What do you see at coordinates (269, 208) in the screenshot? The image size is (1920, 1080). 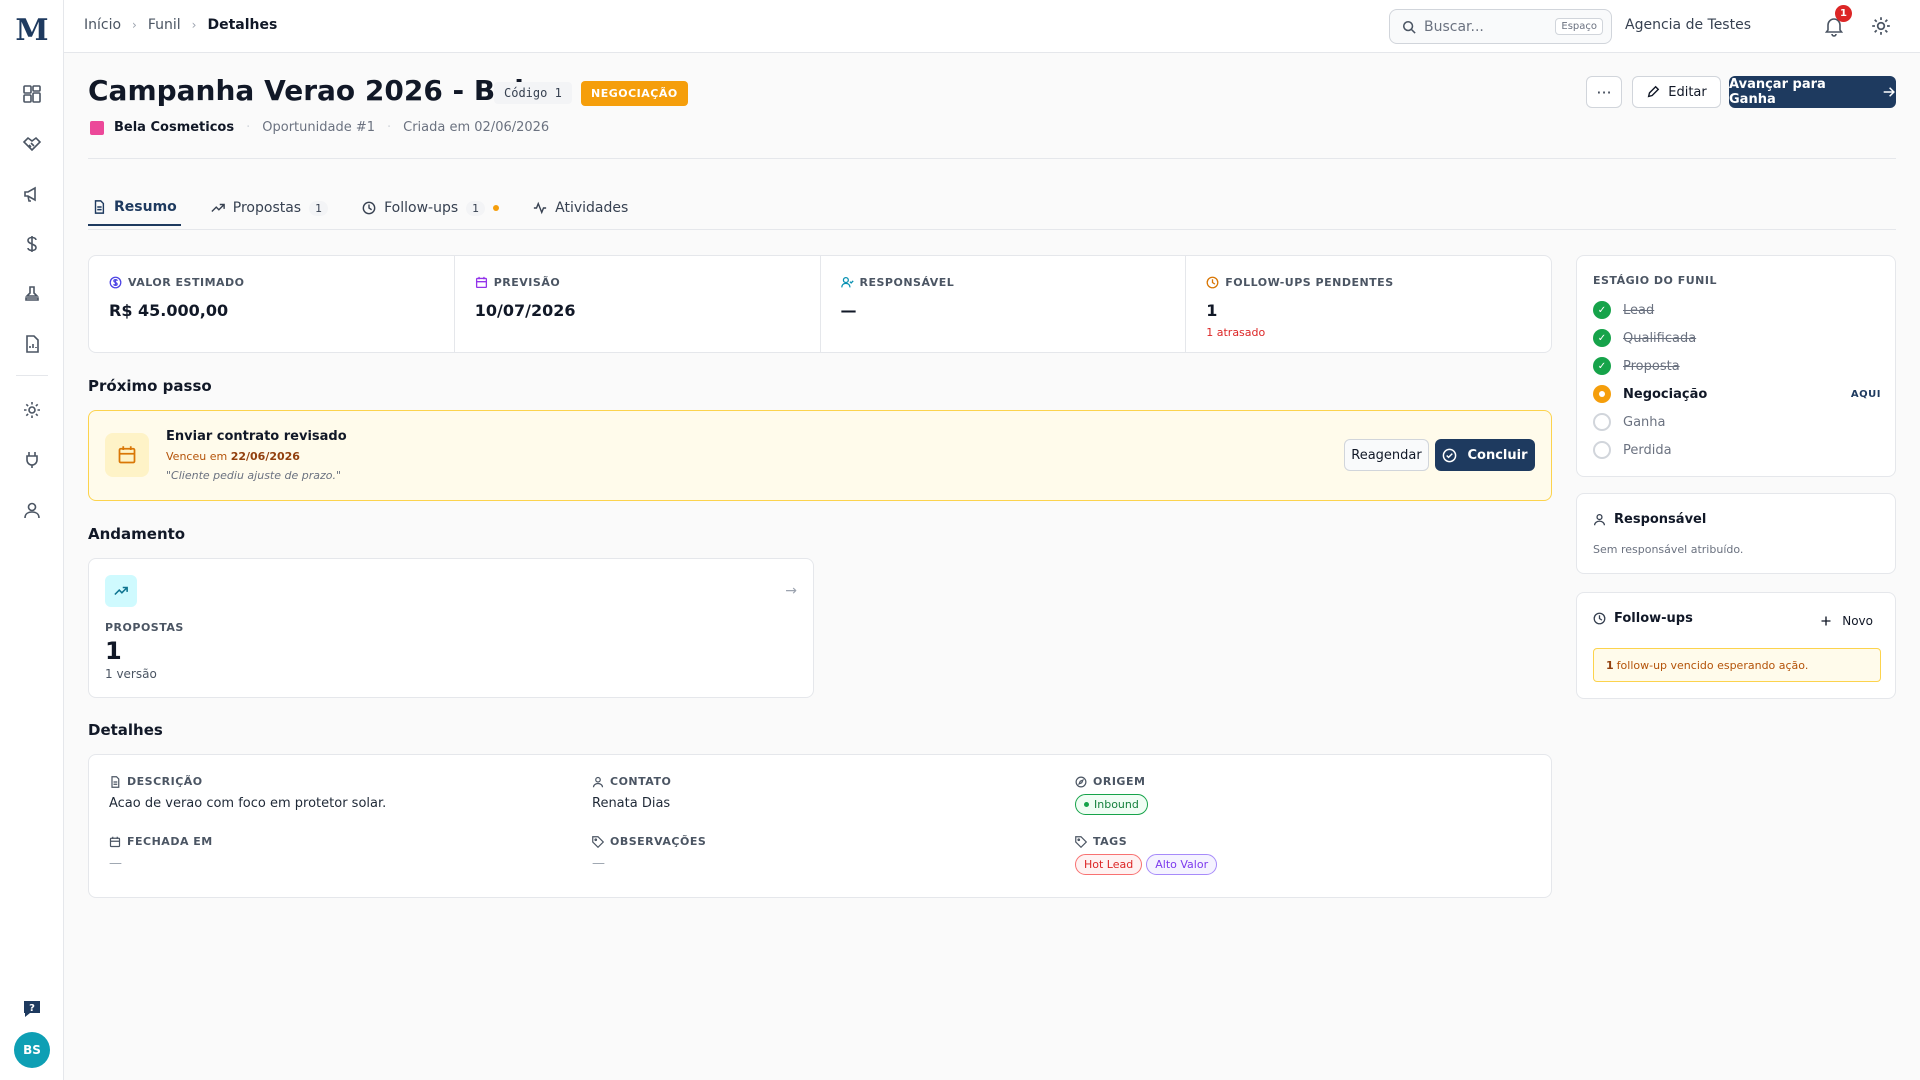 I see `tab-propostas: Propostas 1` at bounding box center [269, 208].